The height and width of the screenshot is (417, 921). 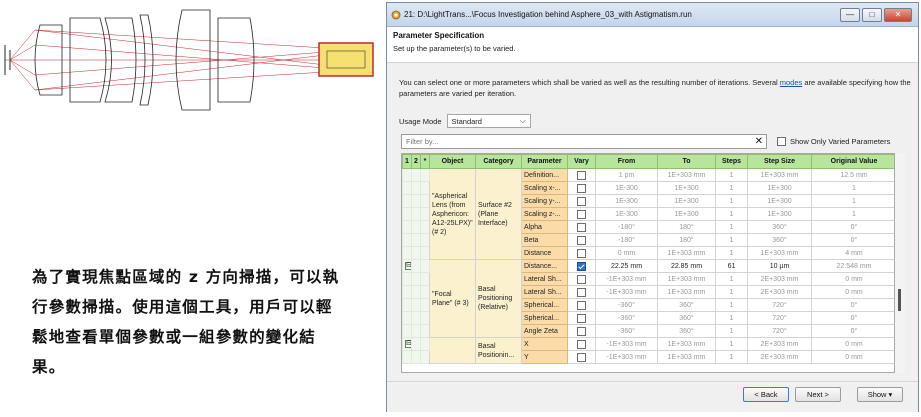 What do you see at coordinates (779, 331) in the screenshot?
I see `step-size-cell: 720°` at bounding box center [779, 331].